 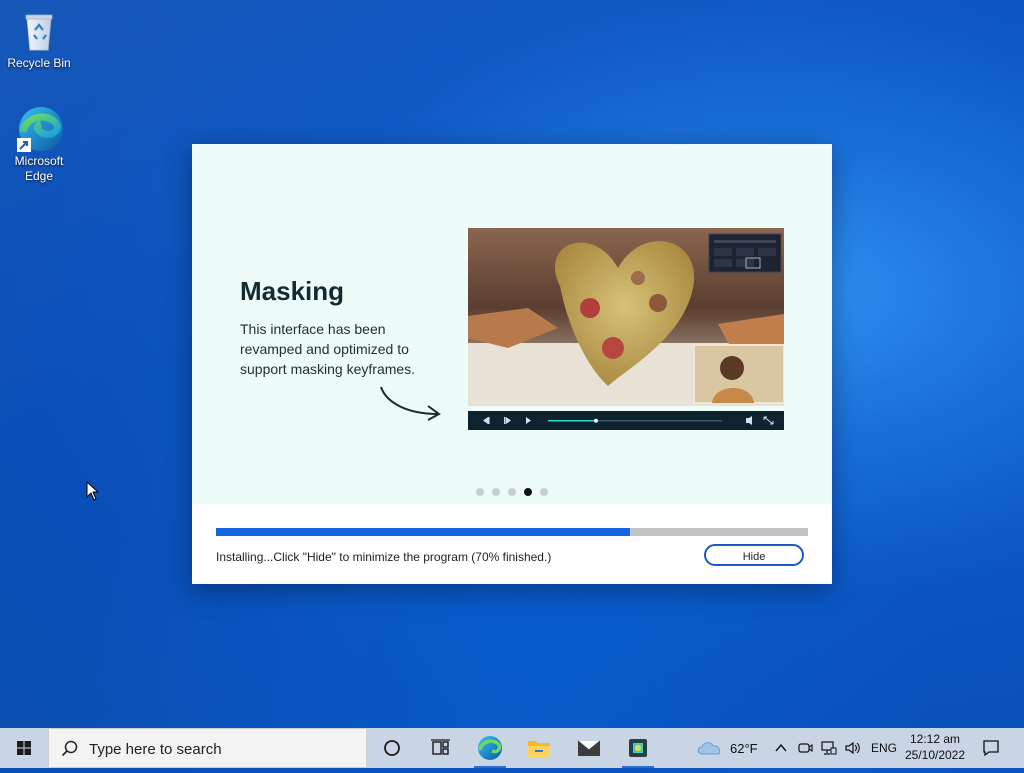 What do you see at coordinates (744, 748) in the screenshot?
I see `weather-temp: 62°F` at bounding box center [744, 748].